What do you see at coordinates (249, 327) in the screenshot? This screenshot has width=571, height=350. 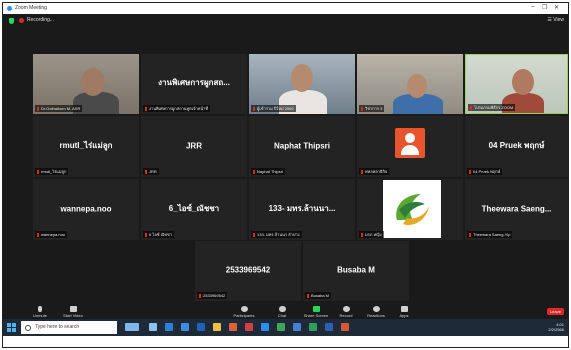 I see `chrome-icon` at bounding box center [249, 327].